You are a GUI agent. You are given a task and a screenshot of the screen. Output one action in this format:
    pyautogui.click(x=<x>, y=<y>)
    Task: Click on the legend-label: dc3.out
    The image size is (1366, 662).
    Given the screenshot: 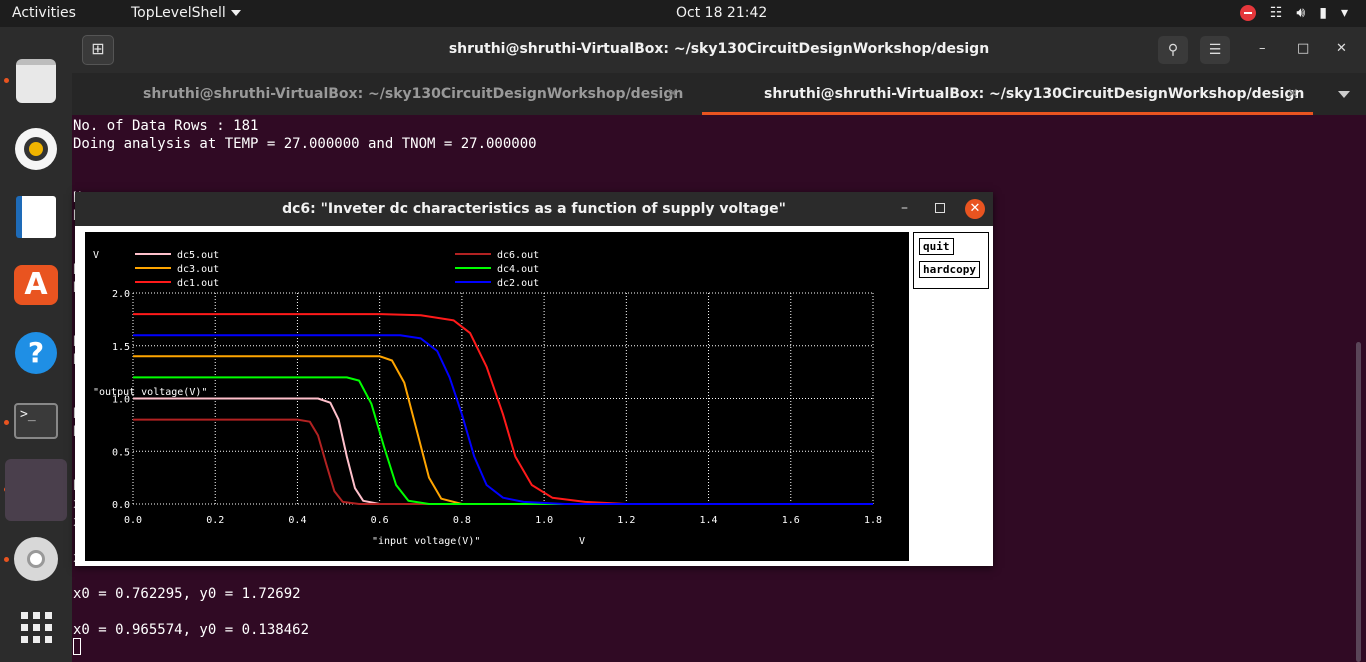 What is the action you would take?
    pyautogui.click(x=198, y=269)
    